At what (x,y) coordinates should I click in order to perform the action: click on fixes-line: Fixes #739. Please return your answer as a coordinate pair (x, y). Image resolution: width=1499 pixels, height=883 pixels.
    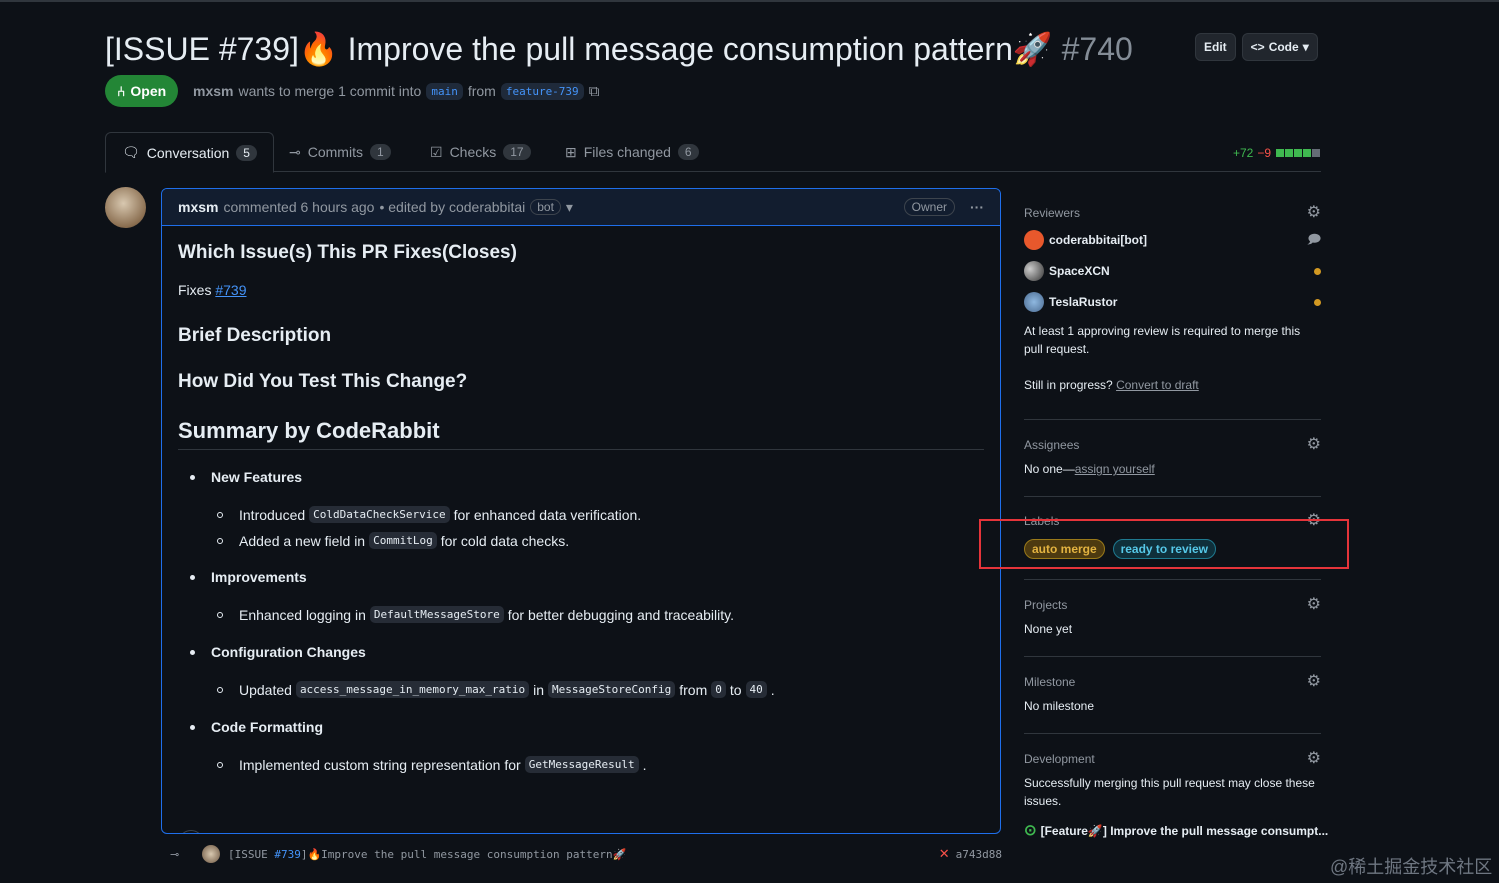
    Looking at the image, I should click on (212, 290).